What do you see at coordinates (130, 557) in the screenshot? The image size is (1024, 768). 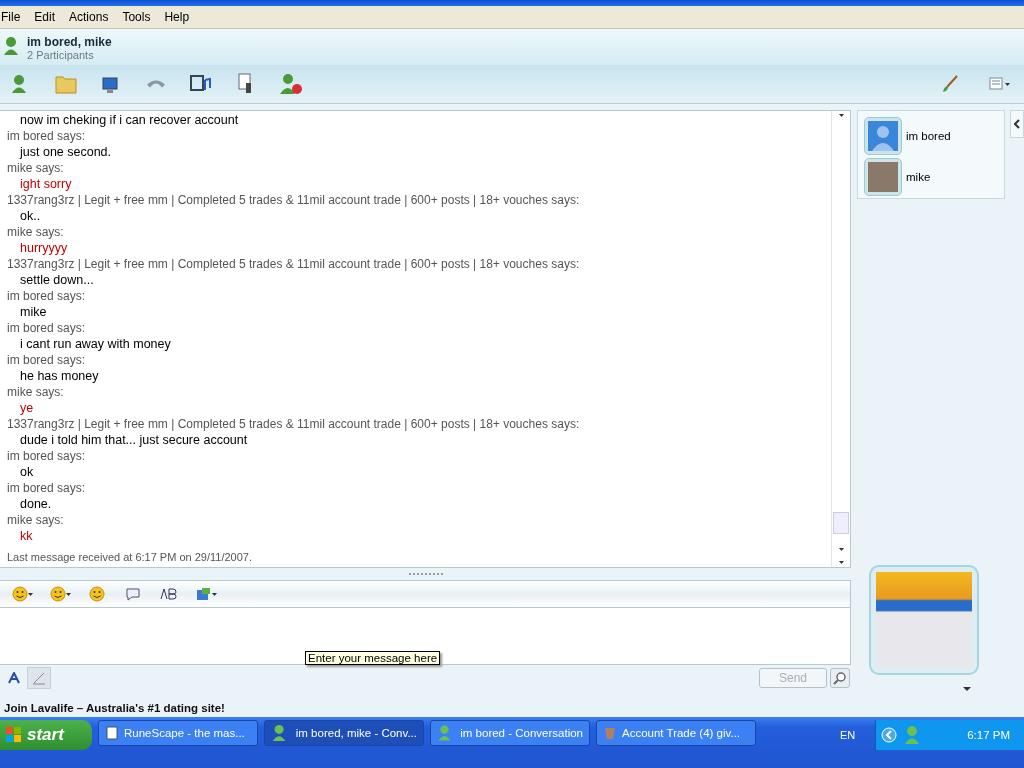 I see `last-message-status: Last message received at 6:17 PM on 29/11/2007.` at bounding box center [130, 557].